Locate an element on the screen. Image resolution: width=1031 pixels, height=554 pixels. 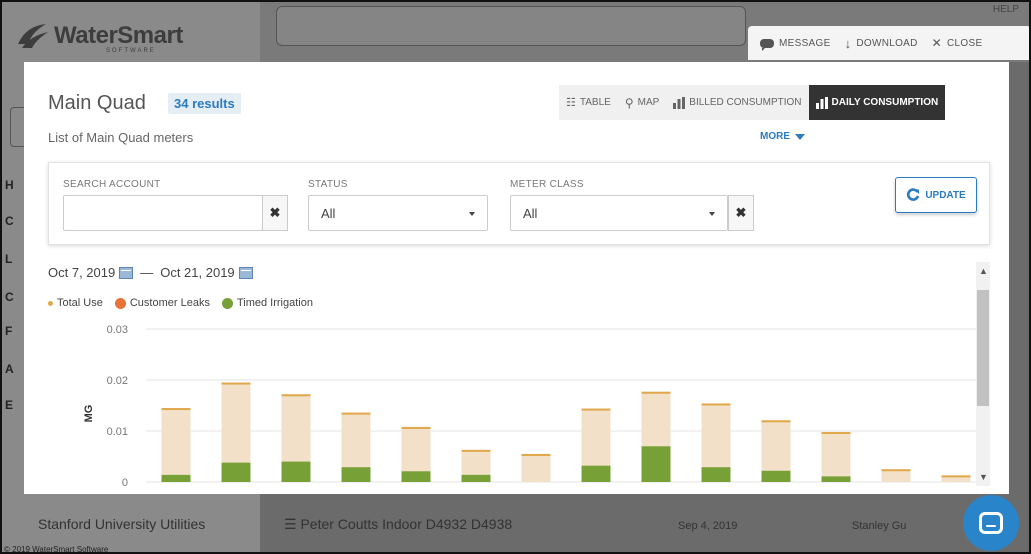
background-row-name: Stanford University Utilities is located at coordinates (122, 524).